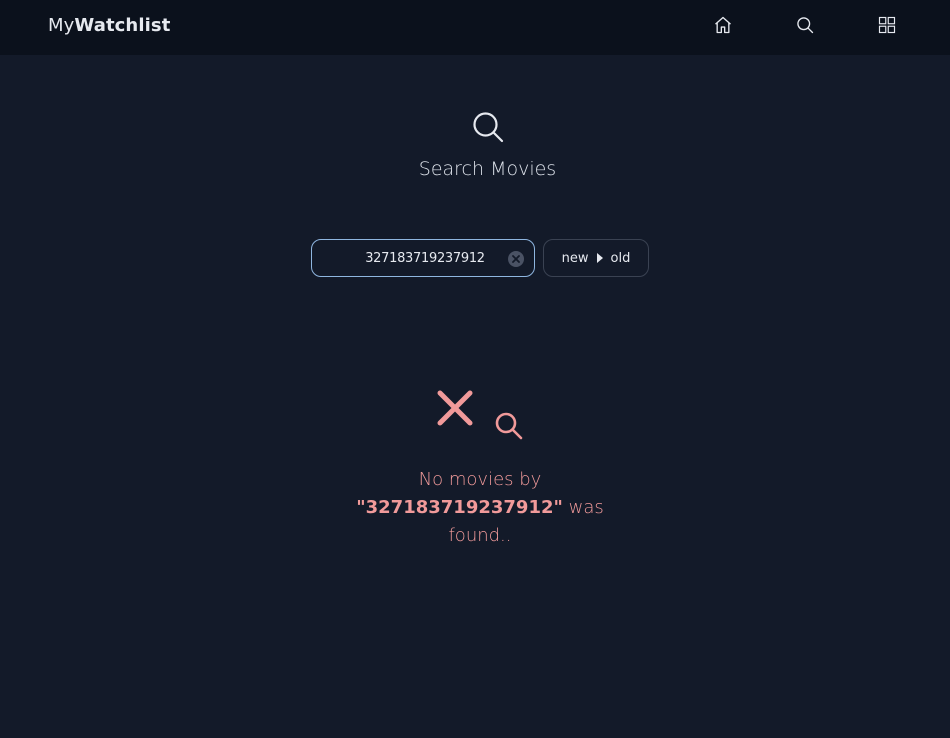 The image size is (950, 738). What do you see at coordinates (558, 507) in the screenshot?
I see `close-quote: "` at bounding box center [558, 507].